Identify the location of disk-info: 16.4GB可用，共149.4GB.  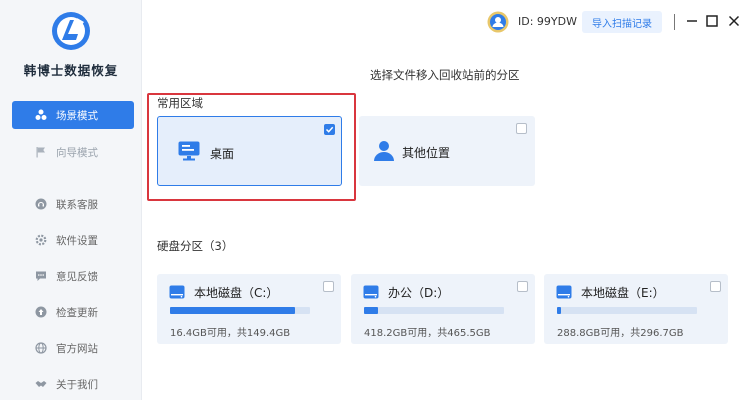
(230, 333).